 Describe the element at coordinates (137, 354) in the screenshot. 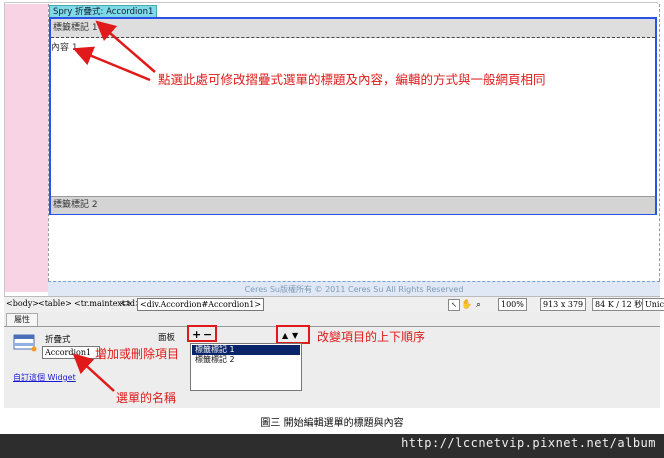

I see `annotation-add-remove: 增加或刪除項目` at that location.